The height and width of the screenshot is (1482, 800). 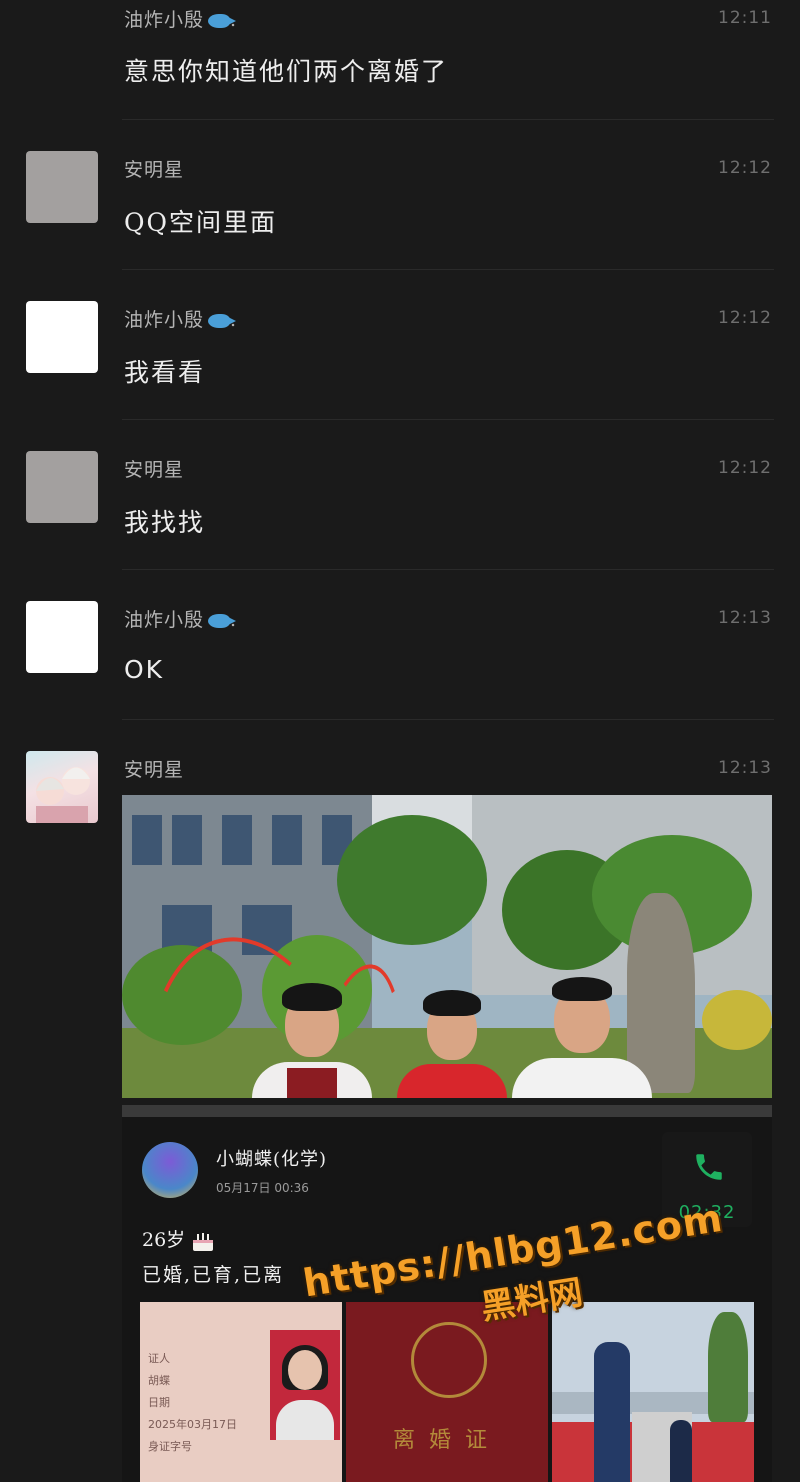 What do you see at coordinates (63, 795) in the screenshot?
I see `anime-avatar-illustration` at bounding box center [63, 795].